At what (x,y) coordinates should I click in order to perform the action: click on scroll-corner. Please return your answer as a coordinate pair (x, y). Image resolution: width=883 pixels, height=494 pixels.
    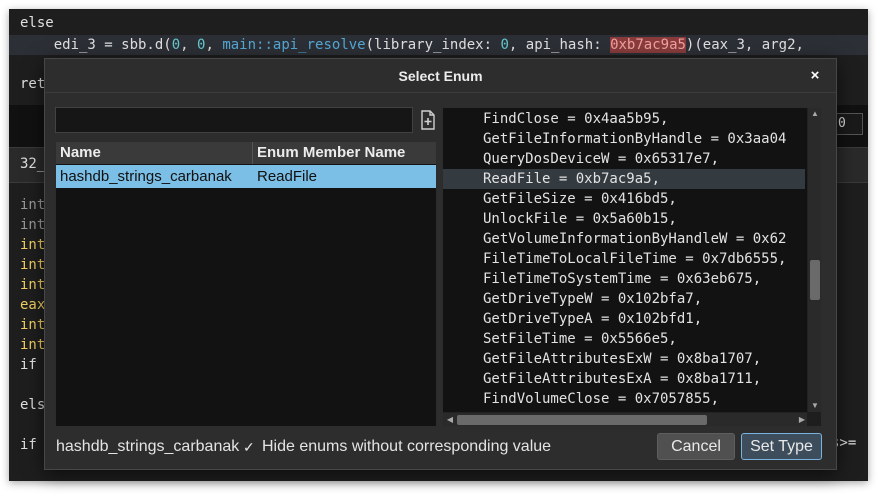
    Looking at the image, I should click on (814, 419).